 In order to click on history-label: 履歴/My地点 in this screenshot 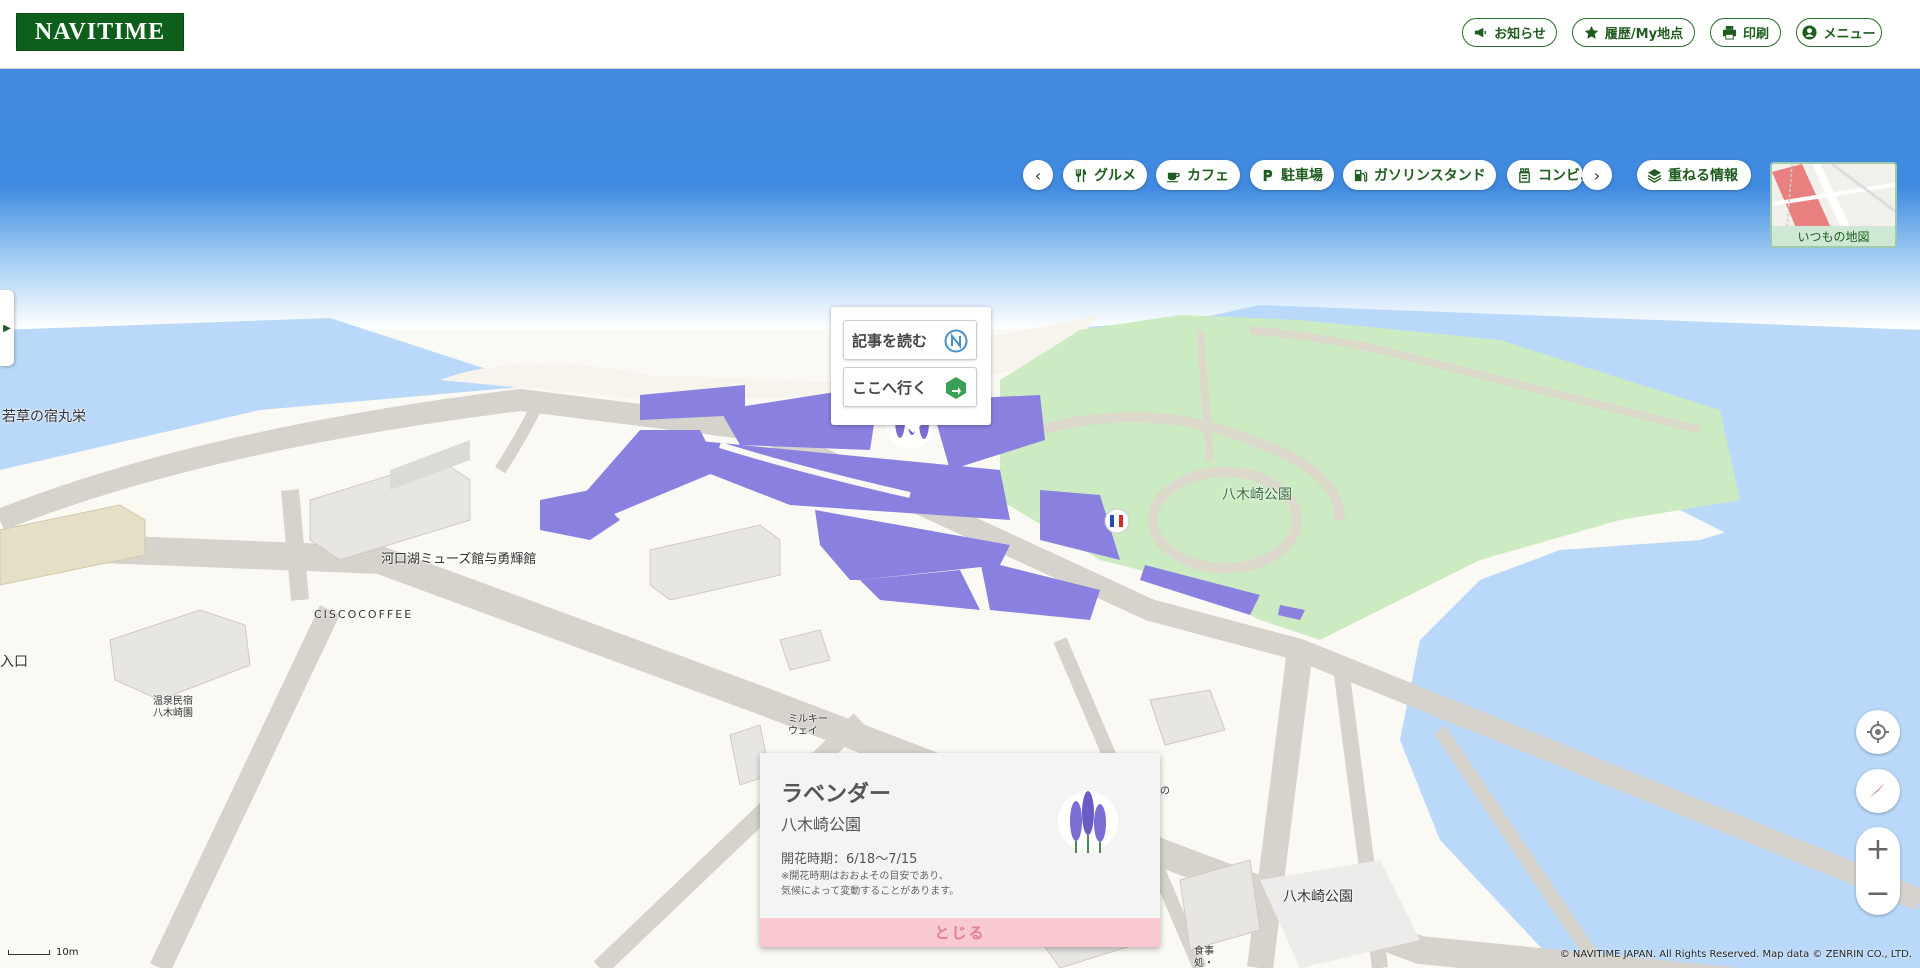, I will do `click(1644, 34)`.